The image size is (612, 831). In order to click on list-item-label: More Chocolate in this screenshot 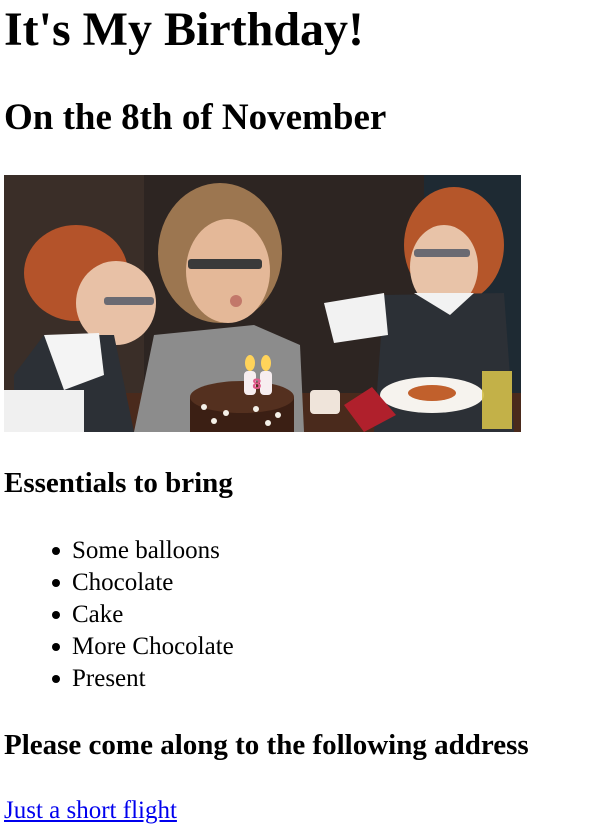, I will do `click(153, 646)`.